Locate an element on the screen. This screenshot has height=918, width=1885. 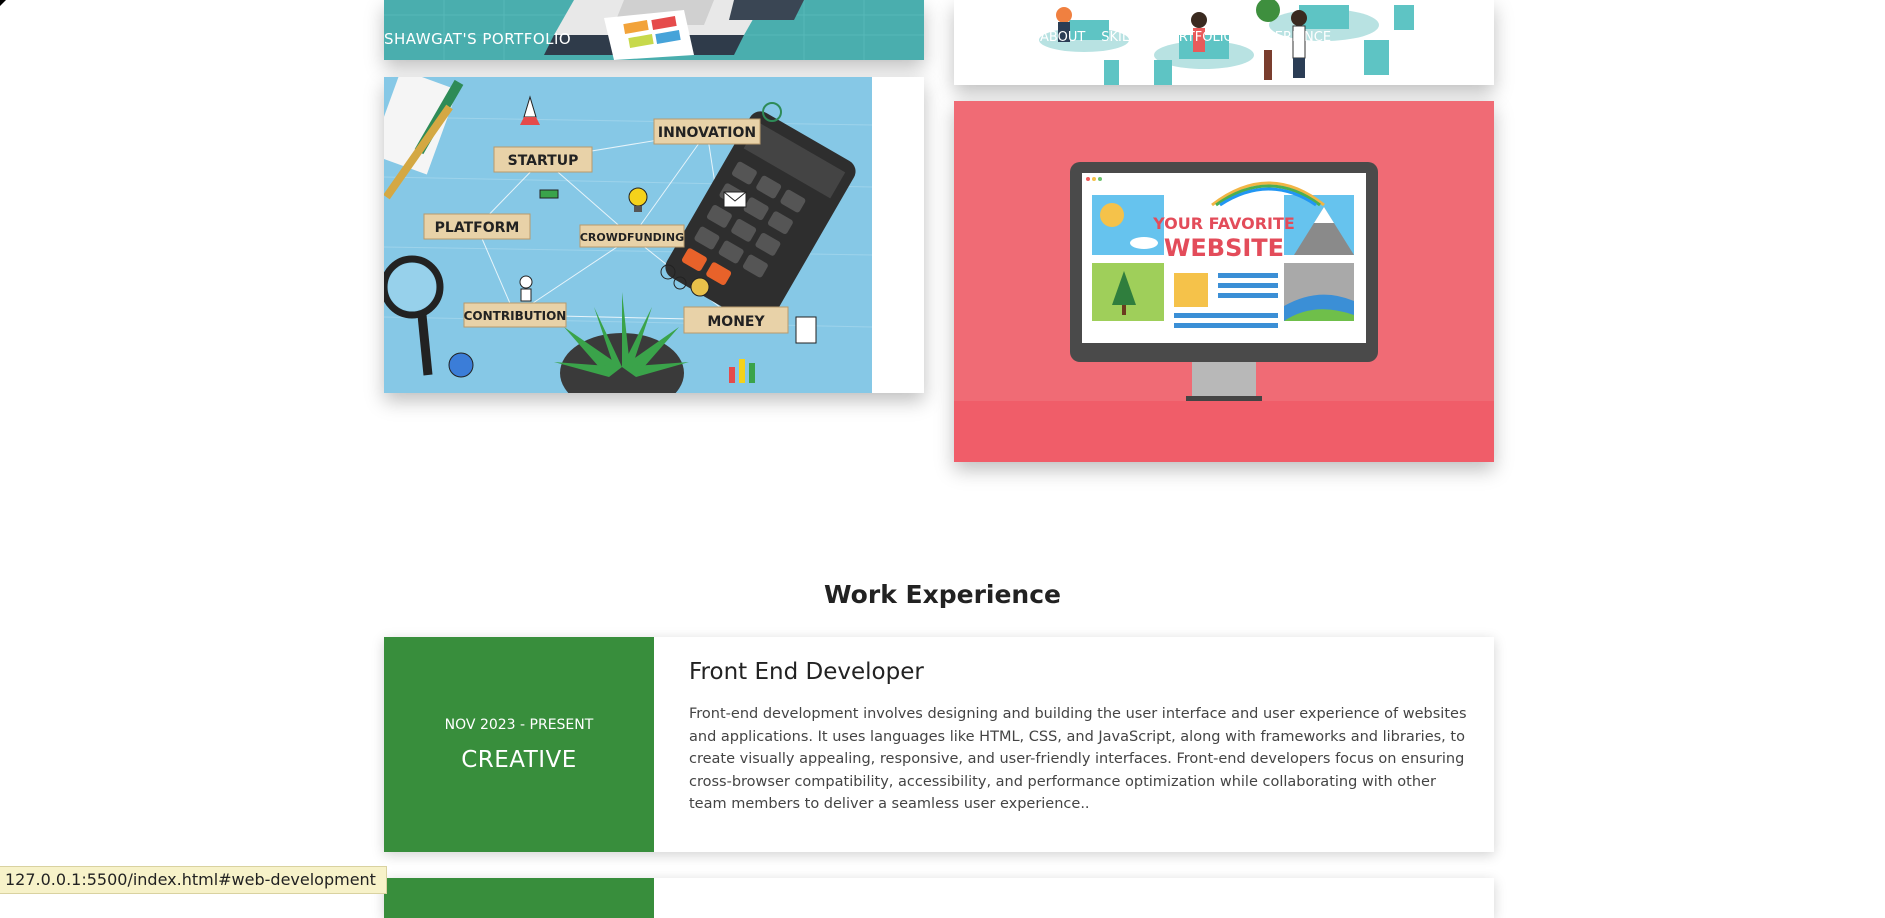
cursor-icon is located at coordinates (3, 3).